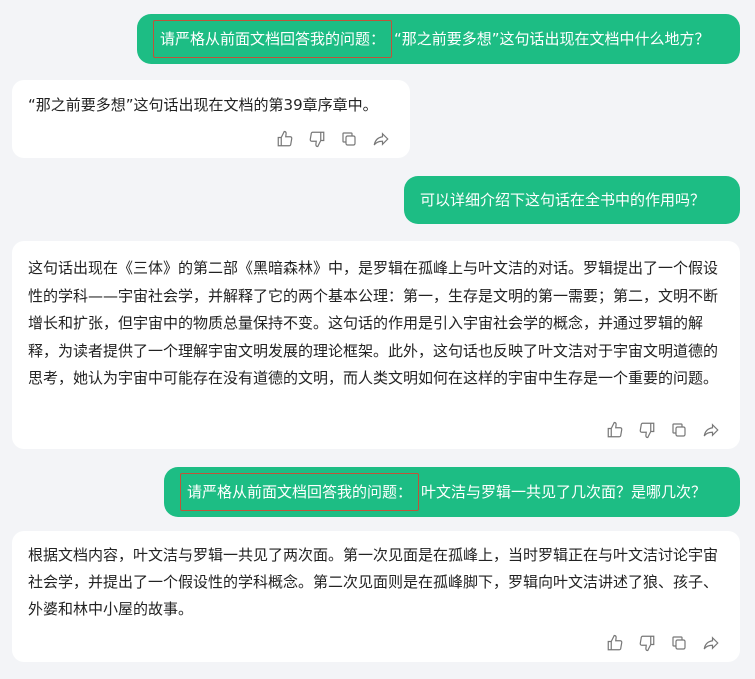  I want to click on user-message-text: 叶文洁与罗辑一共见了几次面？是哪几次？, so click(564, 492).